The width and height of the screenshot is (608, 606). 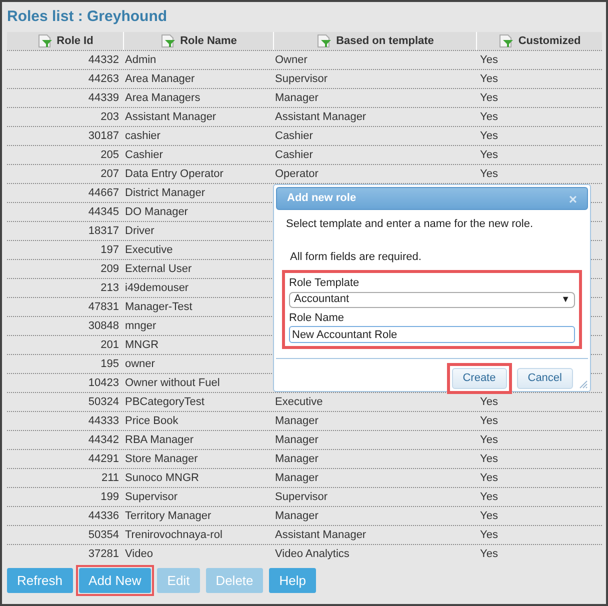 I want to click on table-cell: 44345, so click(x=103, y=212).